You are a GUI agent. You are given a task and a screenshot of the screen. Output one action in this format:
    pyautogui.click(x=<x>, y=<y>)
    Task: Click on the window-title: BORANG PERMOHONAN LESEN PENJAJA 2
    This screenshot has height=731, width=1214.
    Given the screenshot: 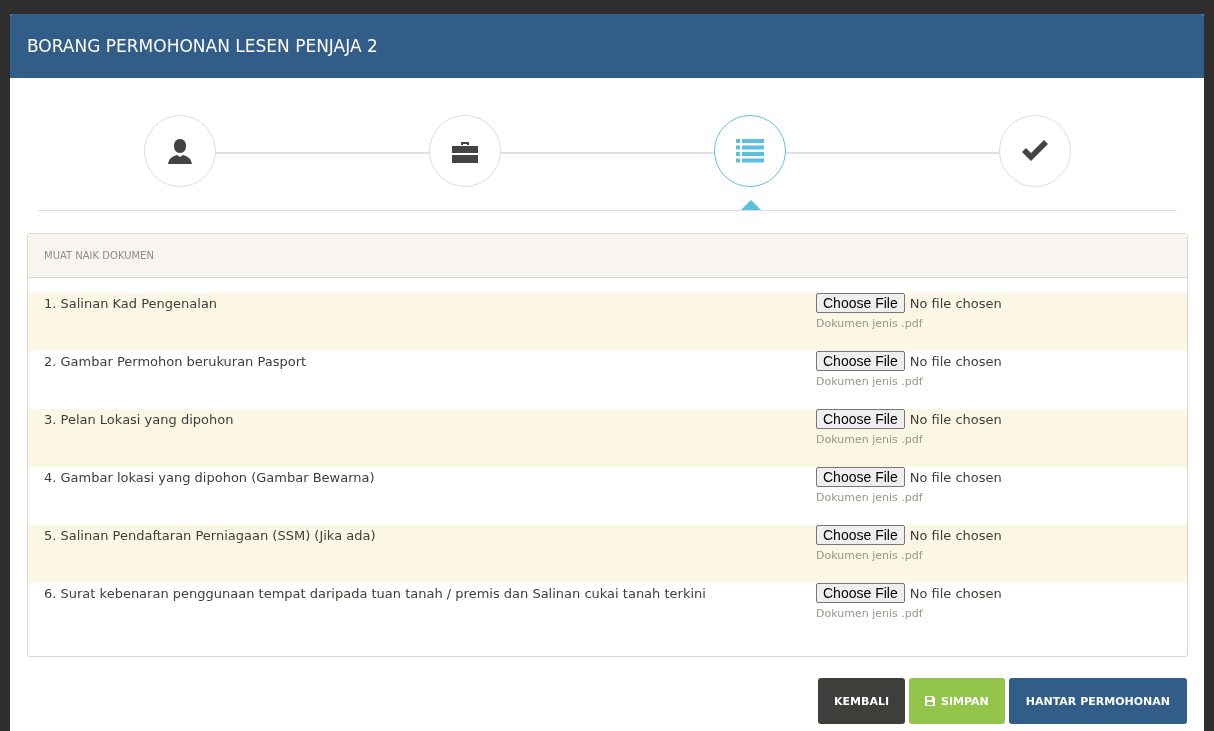 What is the action you would take?
    pyautogui.click(x=202, y=46)
    